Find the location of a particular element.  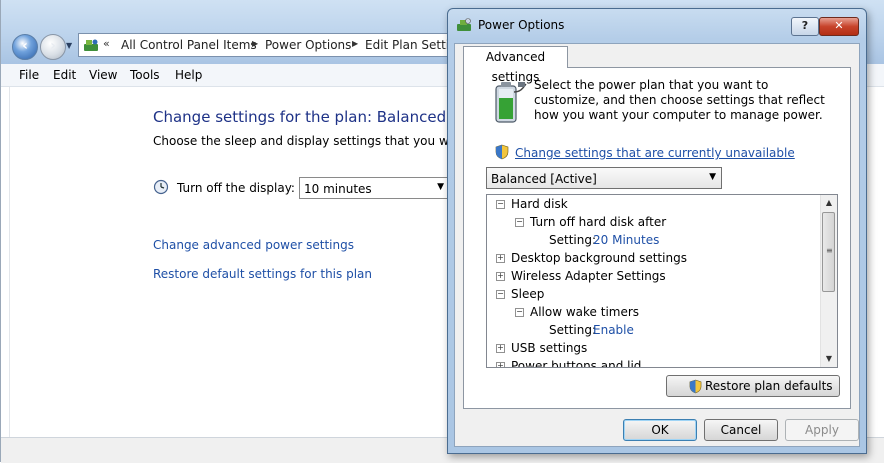

back-arrow-icon: ‹ is located at coordinates (25, 46).